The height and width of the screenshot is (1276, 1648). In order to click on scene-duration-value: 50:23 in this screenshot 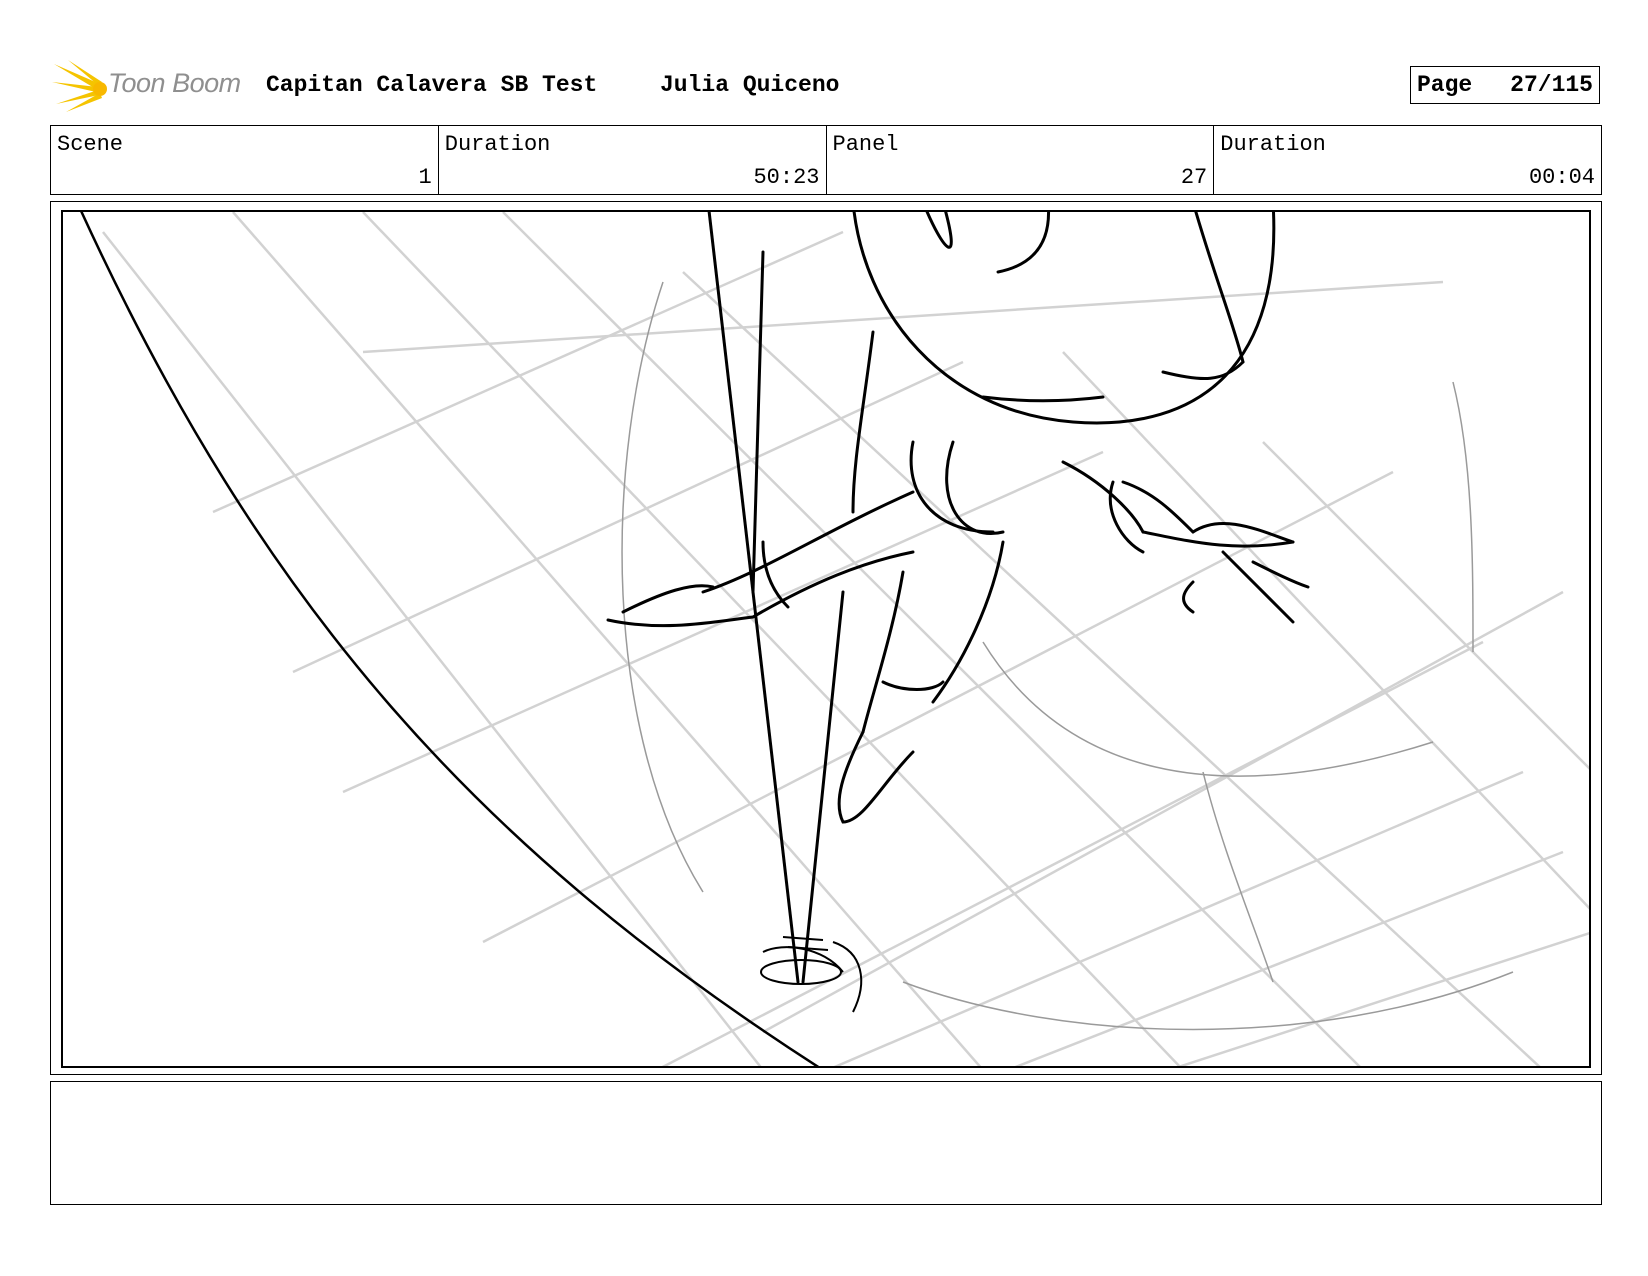, I will do `click(786, 177)`.